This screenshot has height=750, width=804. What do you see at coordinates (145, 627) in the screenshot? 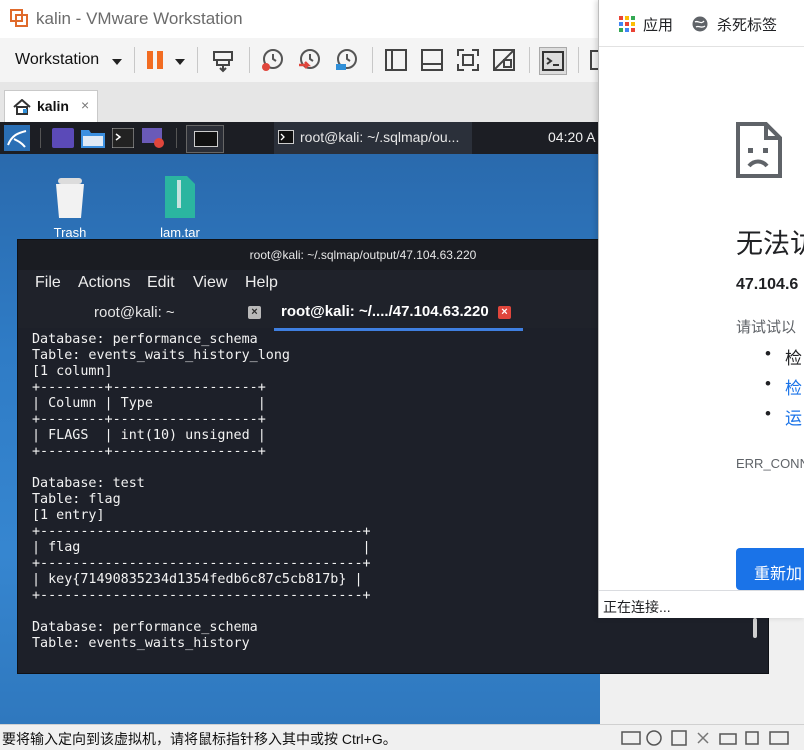
I see `terminal-line: Database: performance_schema` at bounding box center [145, 627].